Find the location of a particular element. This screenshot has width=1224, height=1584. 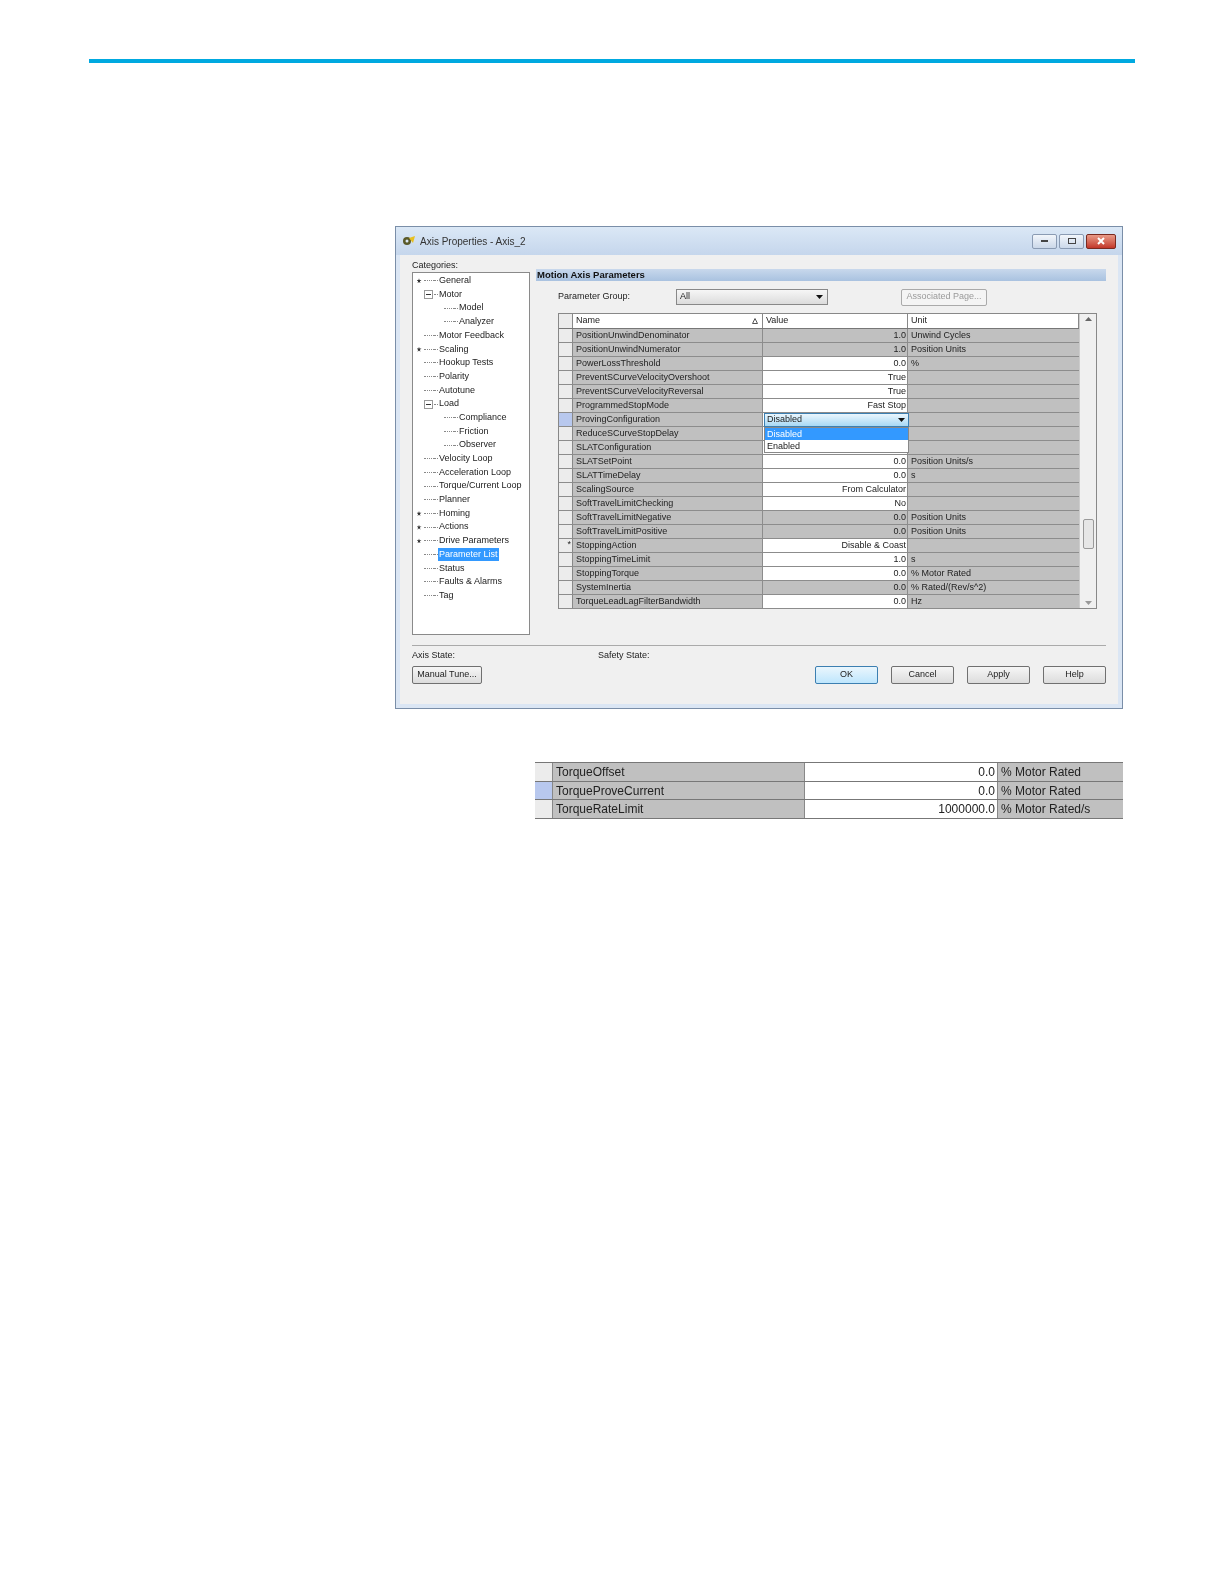

safety-state-label: Safety State: is located at coordinates (624, 656).